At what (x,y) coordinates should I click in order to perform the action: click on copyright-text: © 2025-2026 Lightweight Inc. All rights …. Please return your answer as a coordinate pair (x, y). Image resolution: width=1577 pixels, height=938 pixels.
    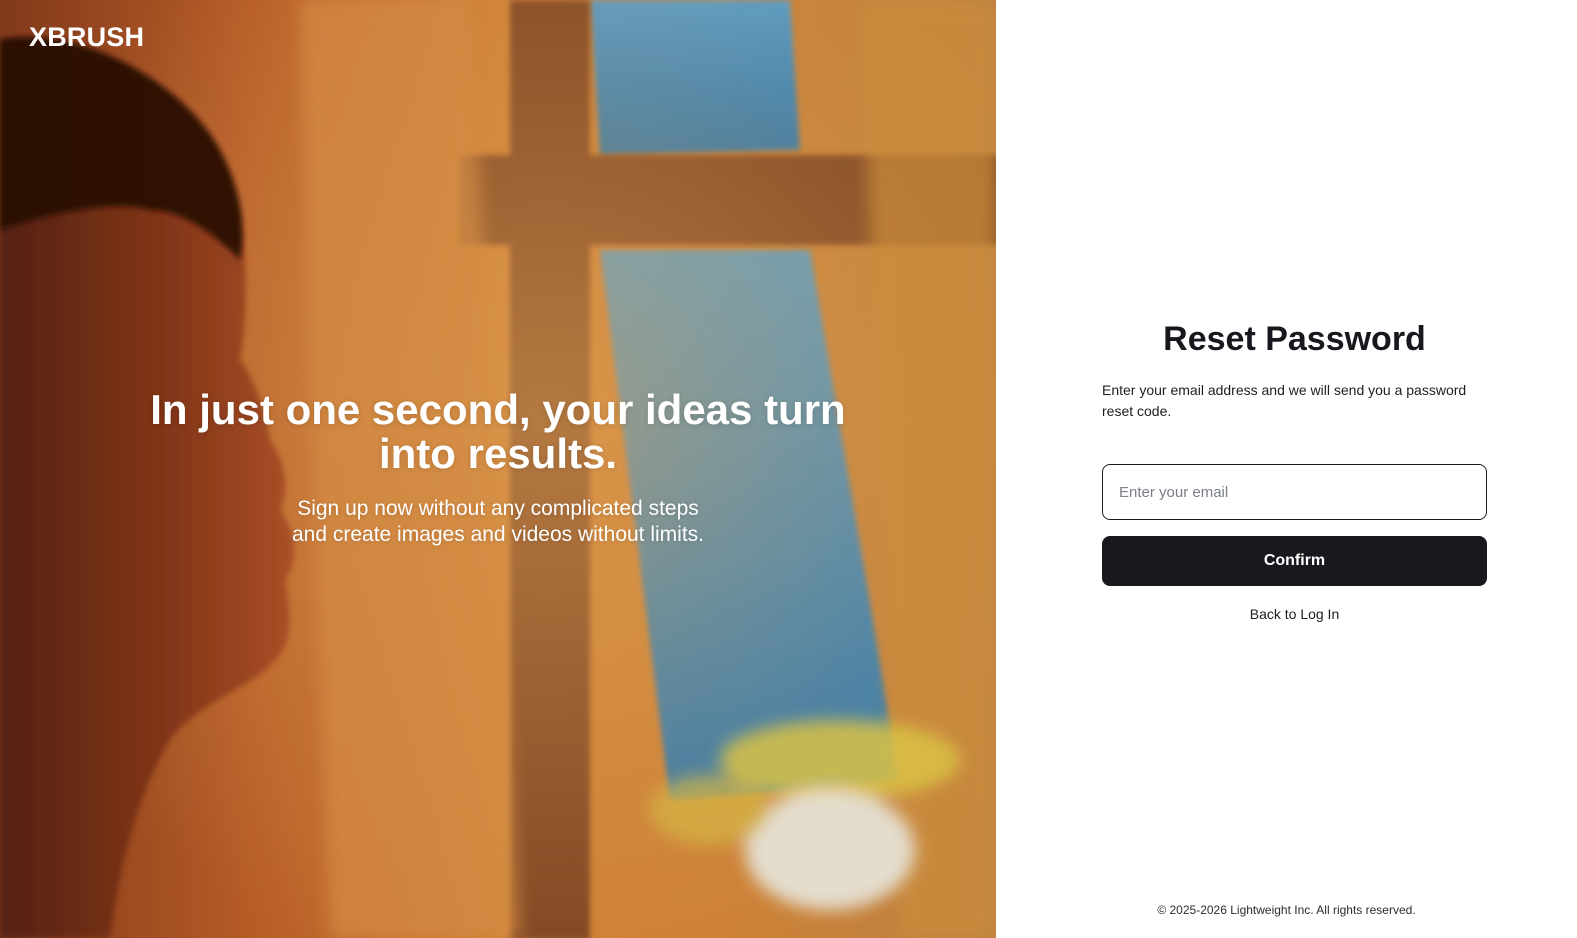
    Looking at the image, I should click on (1286, 910).